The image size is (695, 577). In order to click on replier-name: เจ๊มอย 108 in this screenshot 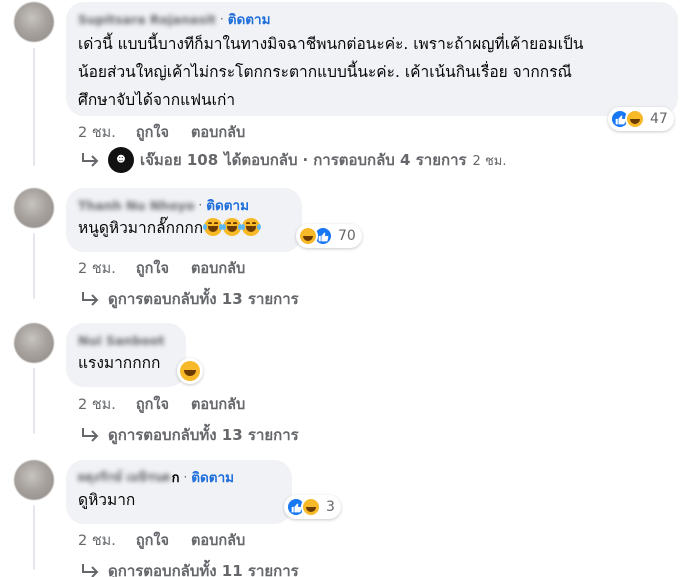, I will do `click(179, 160)`.